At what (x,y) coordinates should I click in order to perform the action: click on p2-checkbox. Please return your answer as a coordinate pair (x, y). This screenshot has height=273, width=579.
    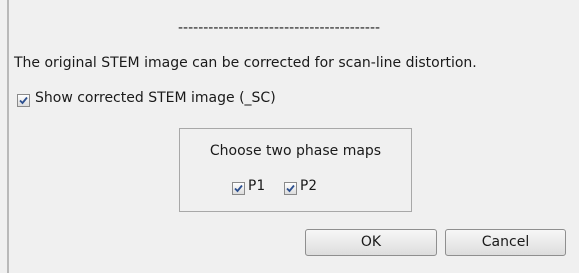
    Looking at the image, I should click on (290, 188).